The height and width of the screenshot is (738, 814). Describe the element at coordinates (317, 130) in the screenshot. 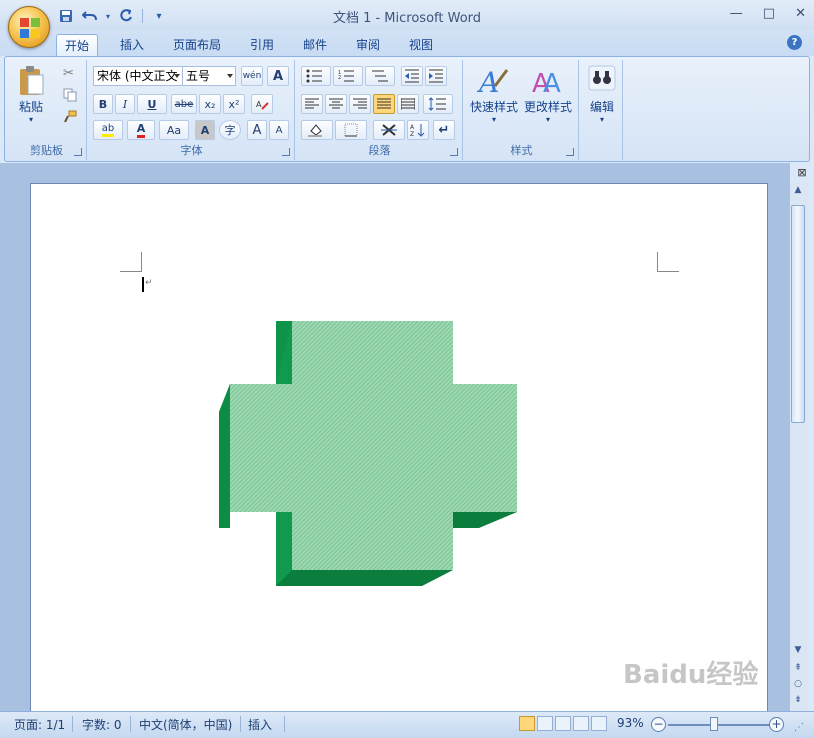

I see `shading-button` at that location.